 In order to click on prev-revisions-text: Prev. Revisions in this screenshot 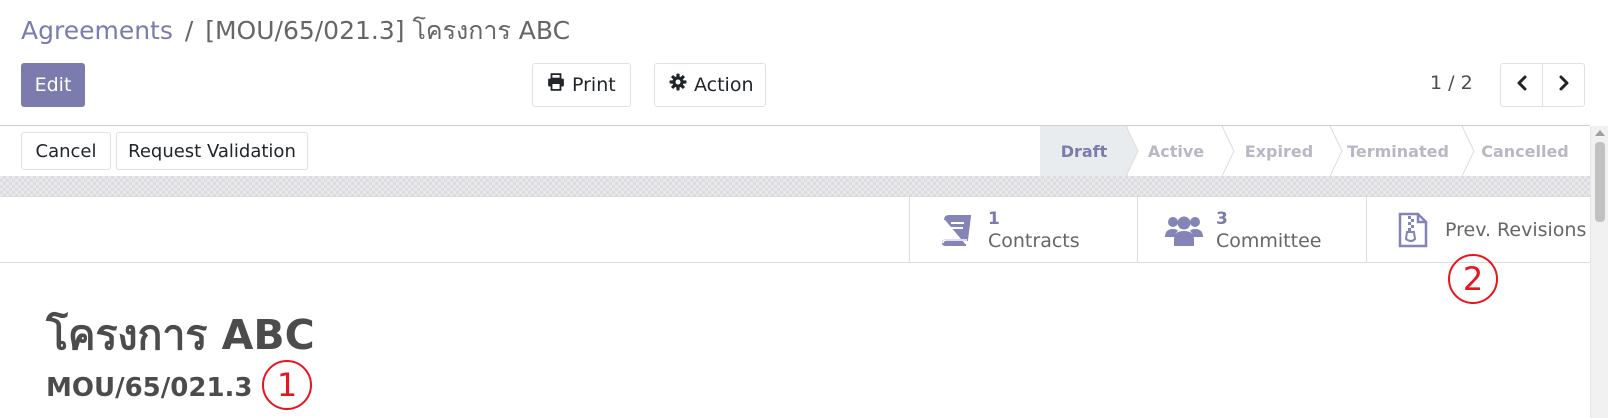, I will do `click(1515, 230)`.